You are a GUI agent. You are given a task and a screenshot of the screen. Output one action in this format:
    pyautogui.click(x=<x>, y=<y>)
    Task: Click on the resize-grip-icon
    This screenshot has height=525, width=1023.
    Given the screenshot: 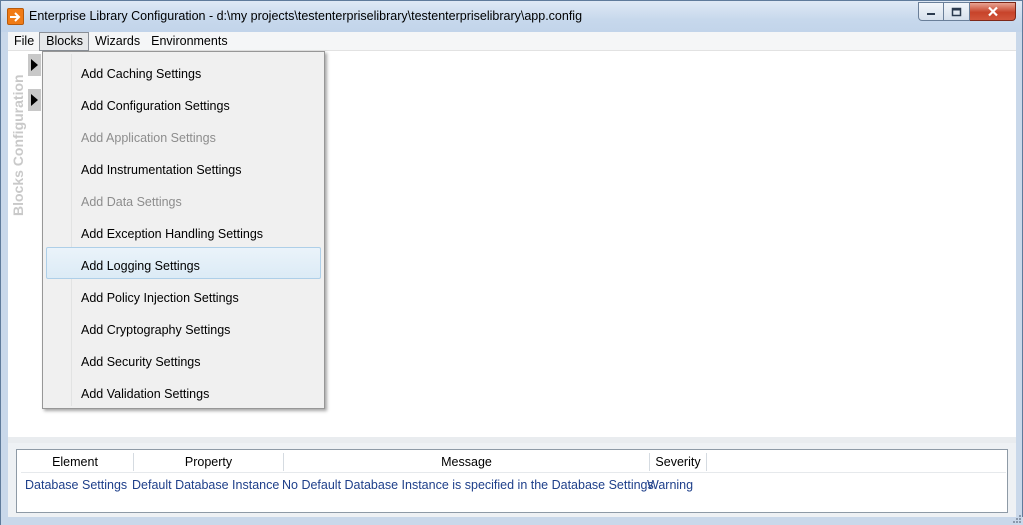 What is the action you would take?
    pyautogui.click(x=1017, y=519)
    